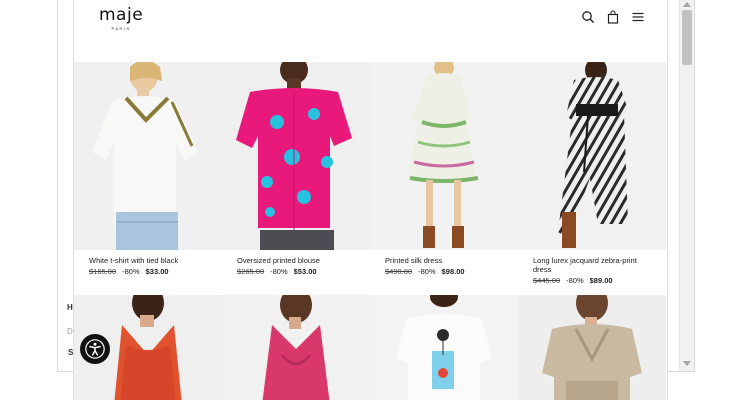  I want to click on original-price: $165.00, so click(103, 271).